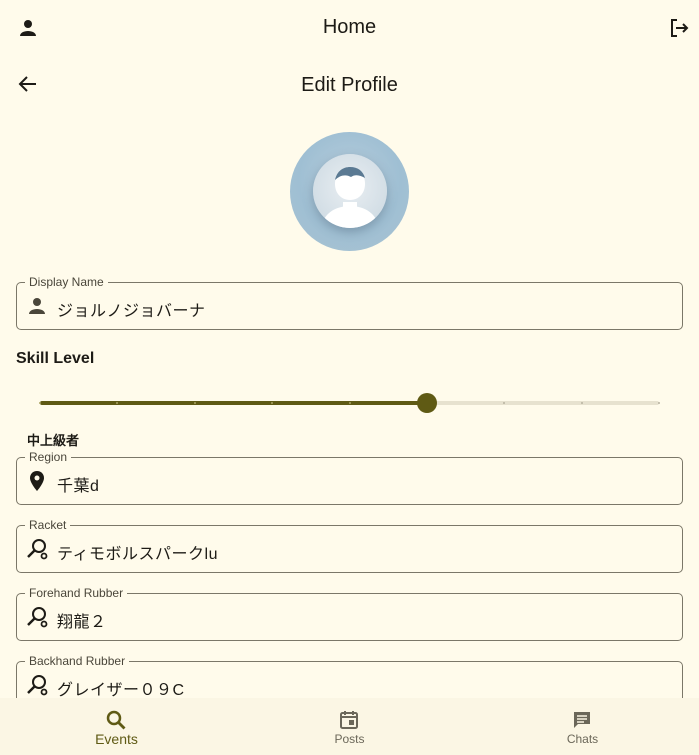 The image size is (699, 755). What do you see at coordinates (78, 486) in the screenshot?
I see `region-value: 千葉d` at bounding box center [78, 486].